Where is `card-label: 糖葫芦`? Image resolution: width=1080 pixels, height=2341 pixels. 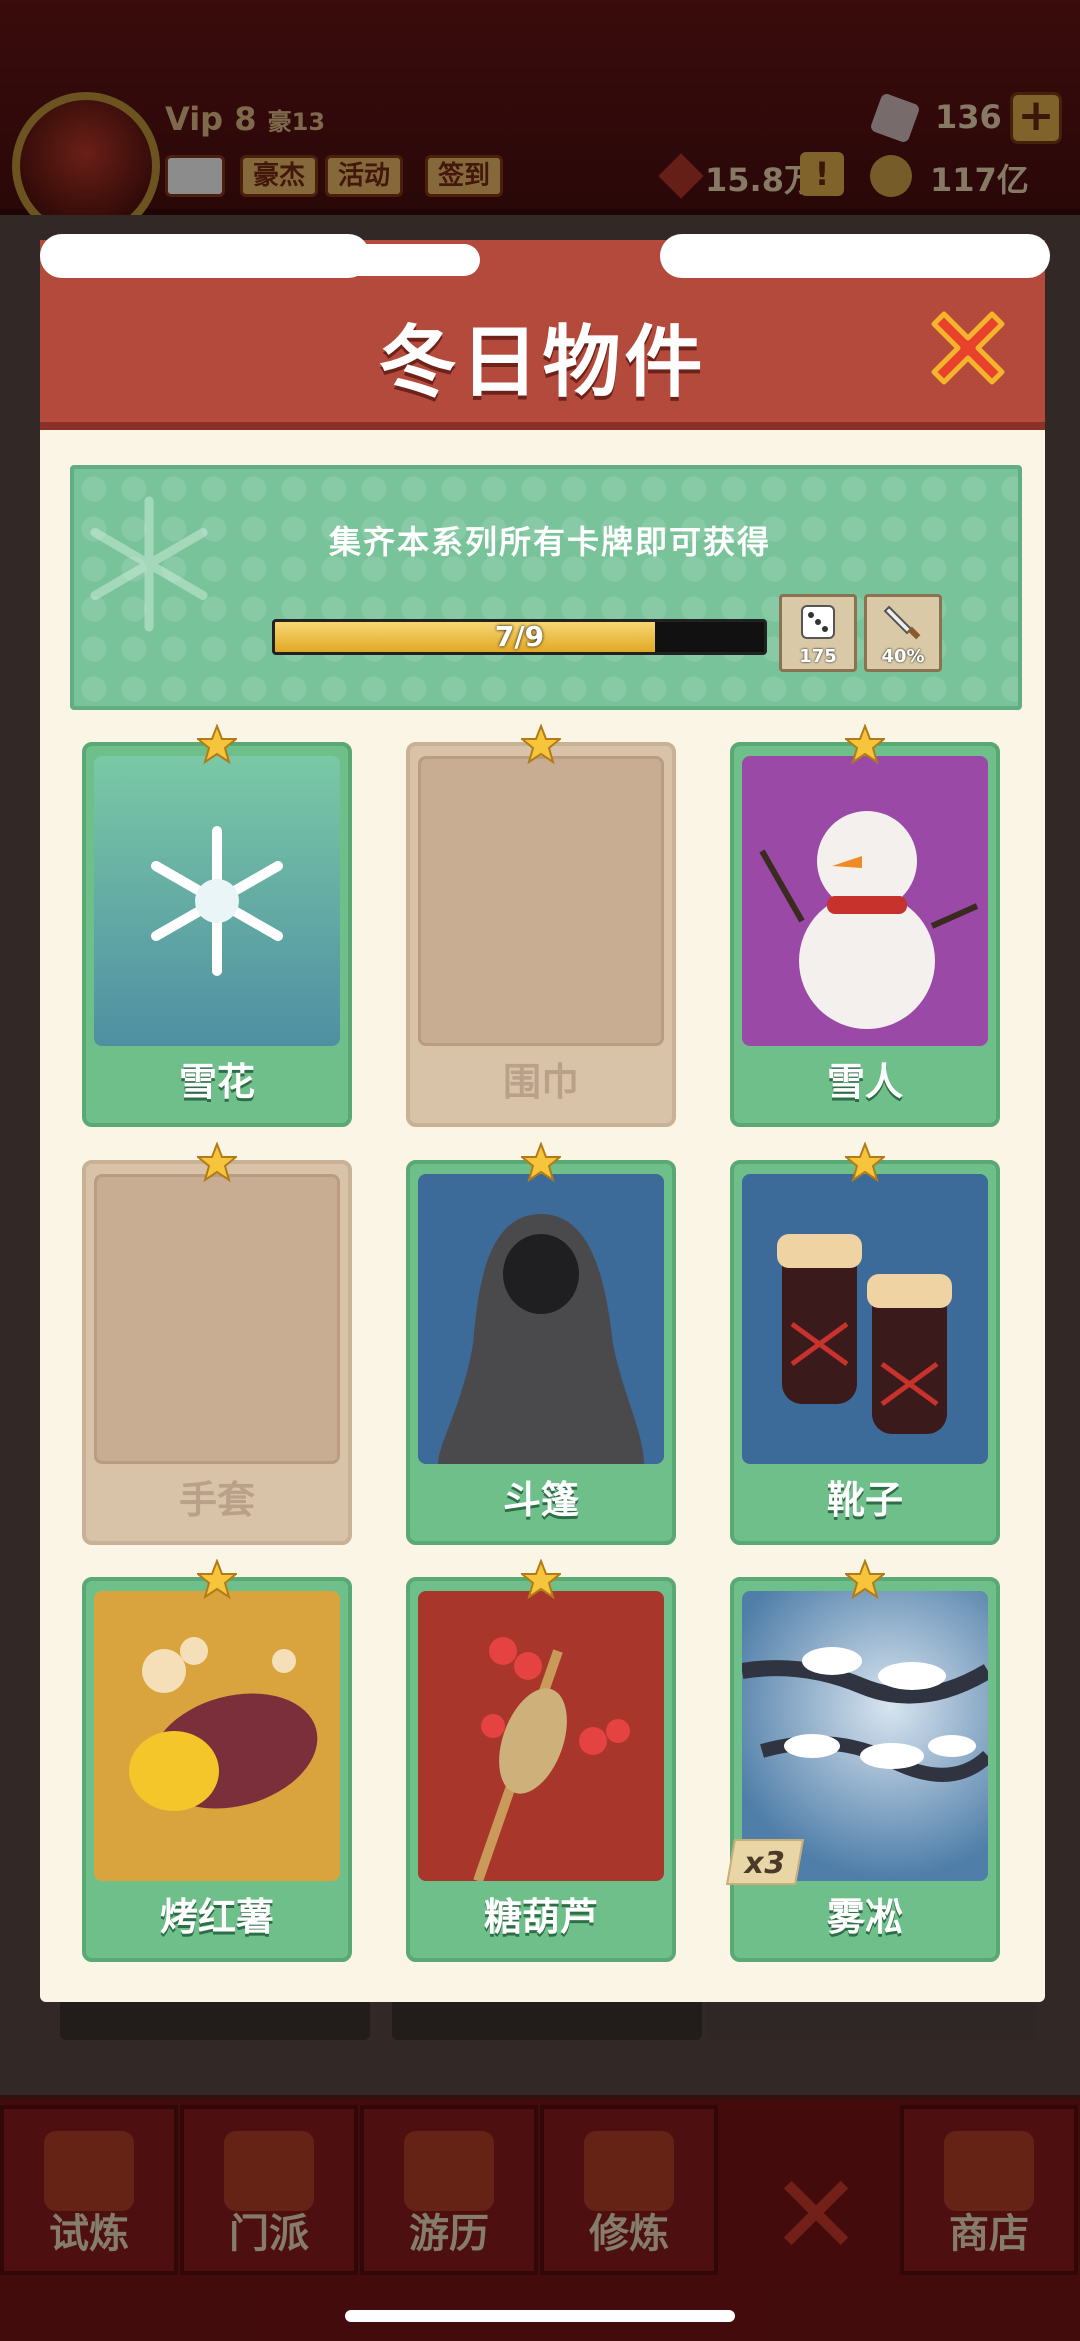
card-label: 糖葫芦 is located at coordinates (540, 1917).